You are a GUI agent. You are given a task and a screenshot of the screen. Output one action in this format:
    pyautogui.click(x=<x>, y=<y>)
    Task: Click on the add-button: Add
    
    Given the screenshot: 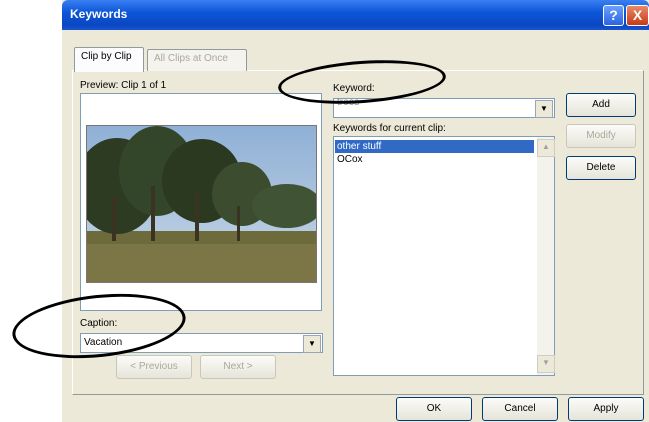 What is the action you would take?
    pyautogui.click(x=601, y=105)
    